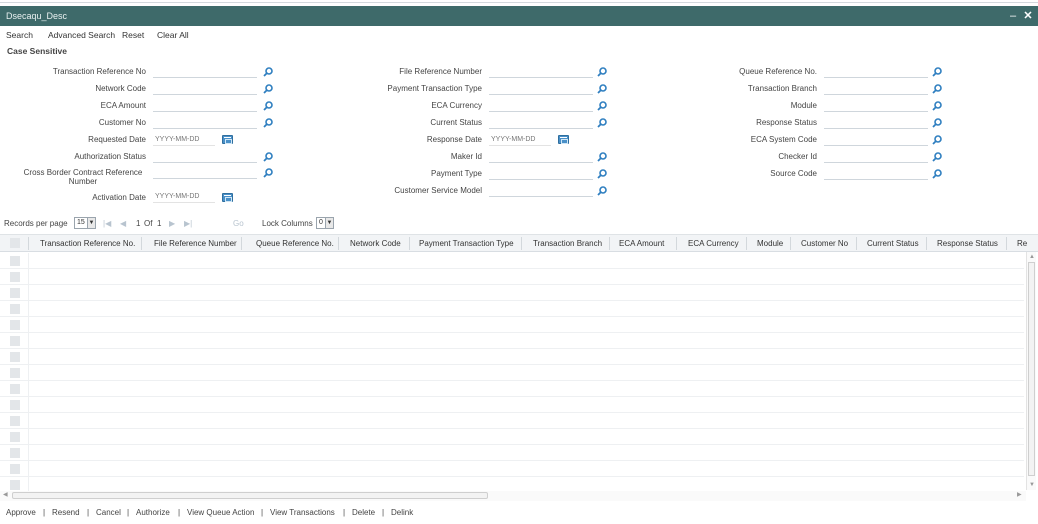  I want to click on column-header-transaction-reference-no: Transaction Reference No., so click(87, 243).